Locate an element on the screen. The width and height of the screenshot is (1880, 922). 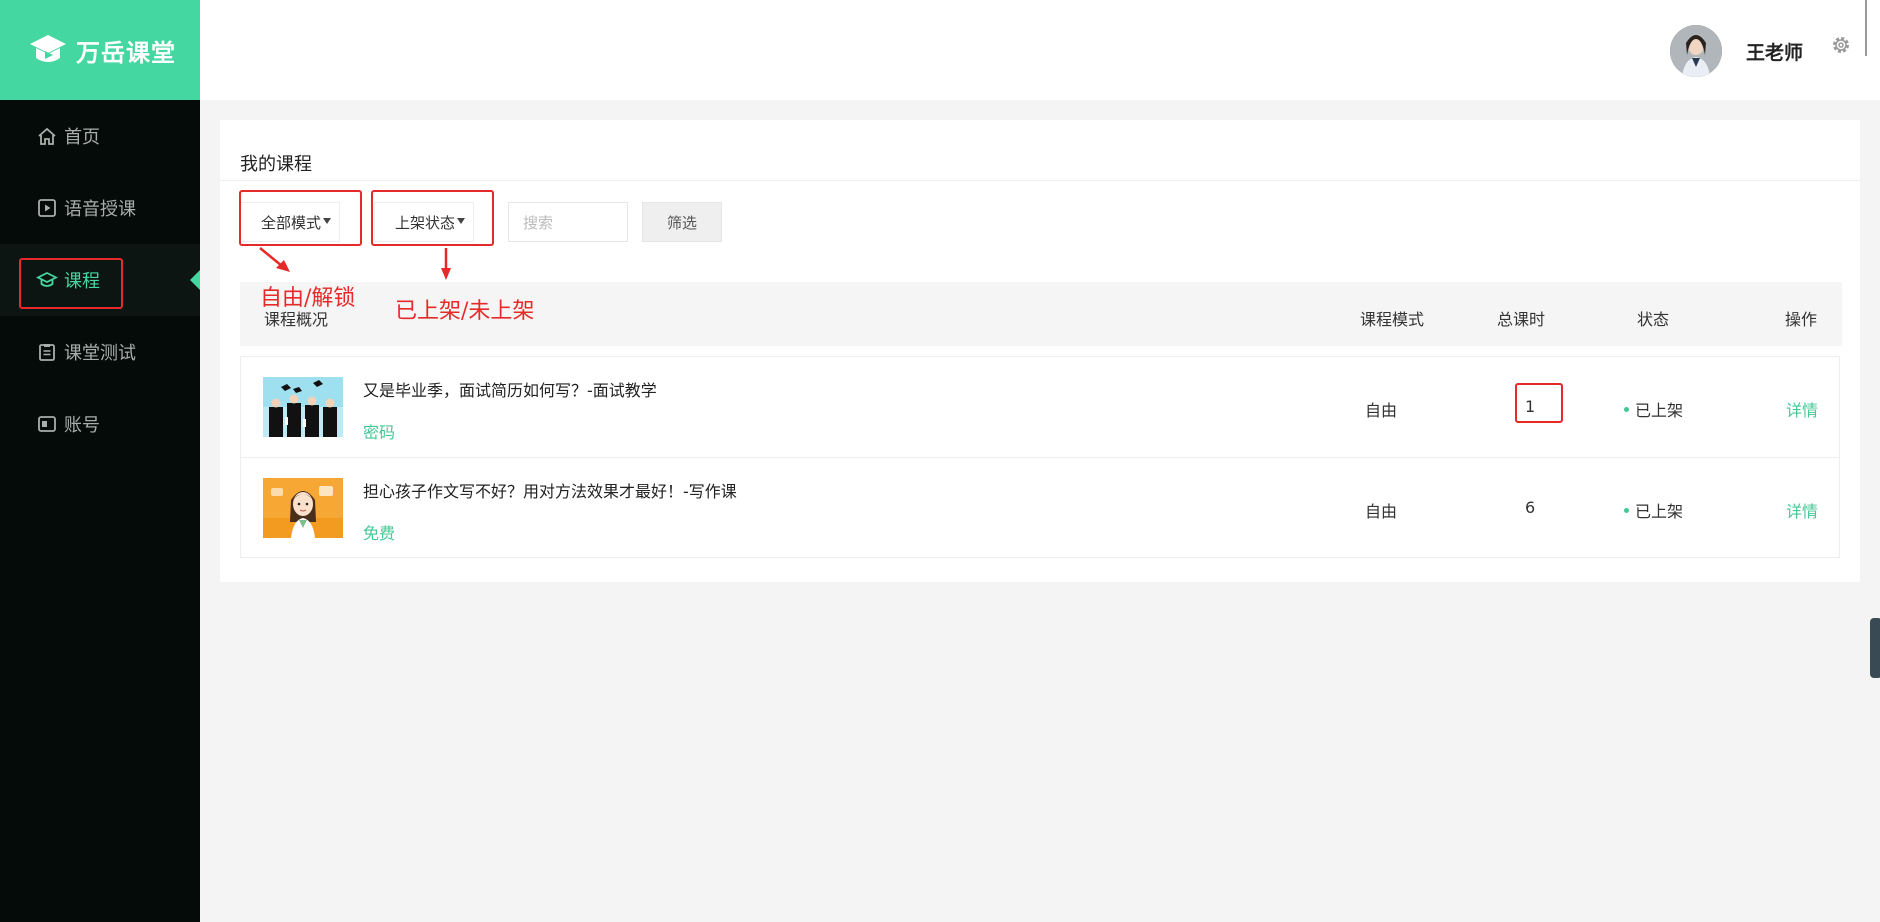
logo: 万岳课堂 is located at coordinates (100, 50).